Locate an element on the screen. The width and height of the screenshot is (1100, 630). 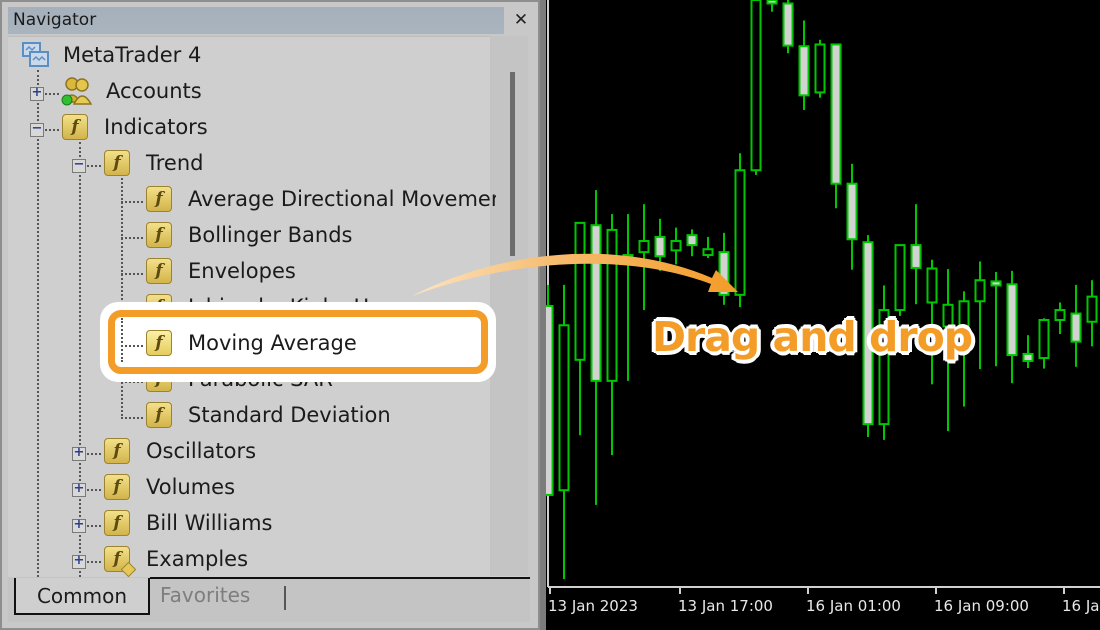
scrollbar-track is located at coordinates (509, 306).